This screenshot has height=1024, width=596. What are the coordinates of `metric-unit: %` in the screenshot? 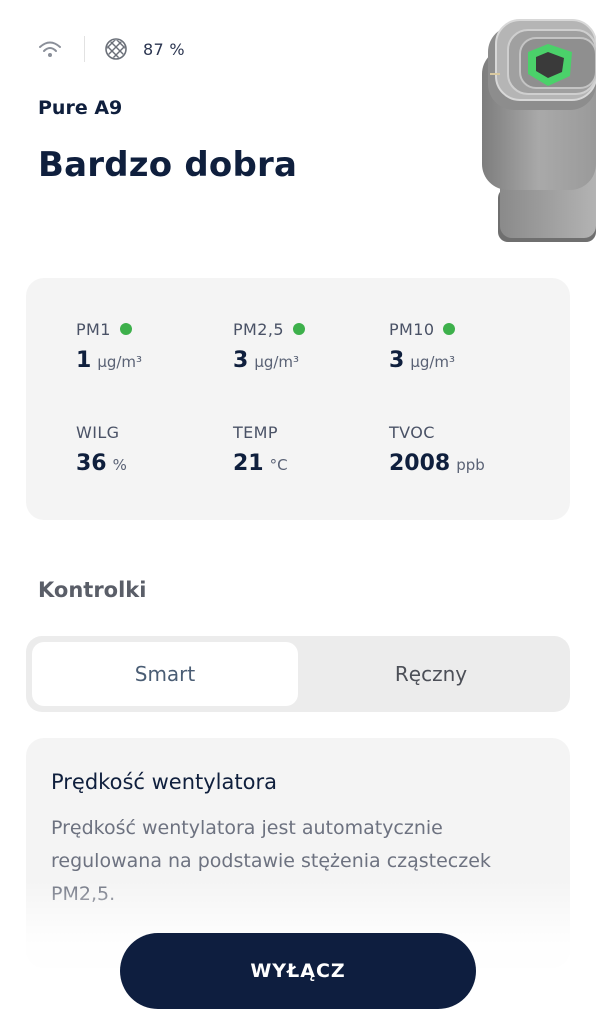 It's located at (119, 465).